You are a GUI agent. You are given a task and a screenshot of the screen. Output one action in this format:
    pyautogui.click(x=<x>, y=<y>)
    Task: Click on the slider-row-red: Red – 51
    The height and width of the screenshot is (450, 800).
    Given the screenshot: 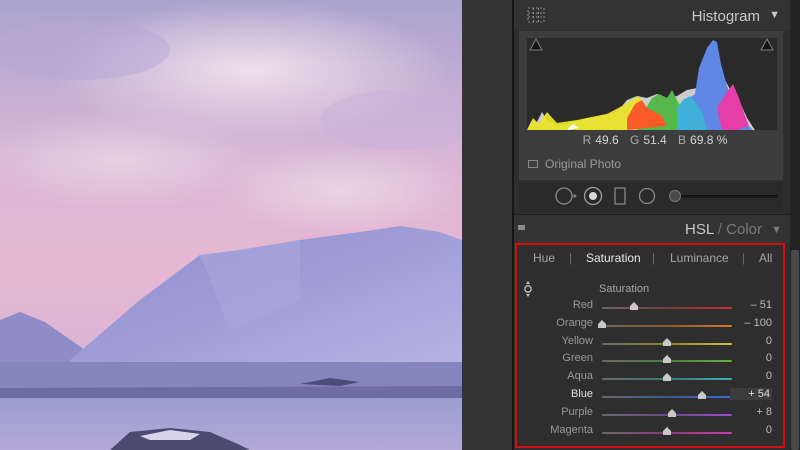 What is the action you would take?
    pyautogui.click(x=650, y=307)
    